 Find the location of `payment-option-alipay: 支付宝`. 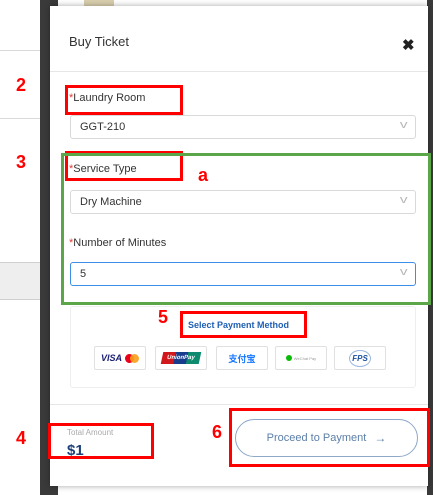

payment-option-alipay: 支付宝 is located at coordinates (242, 358).